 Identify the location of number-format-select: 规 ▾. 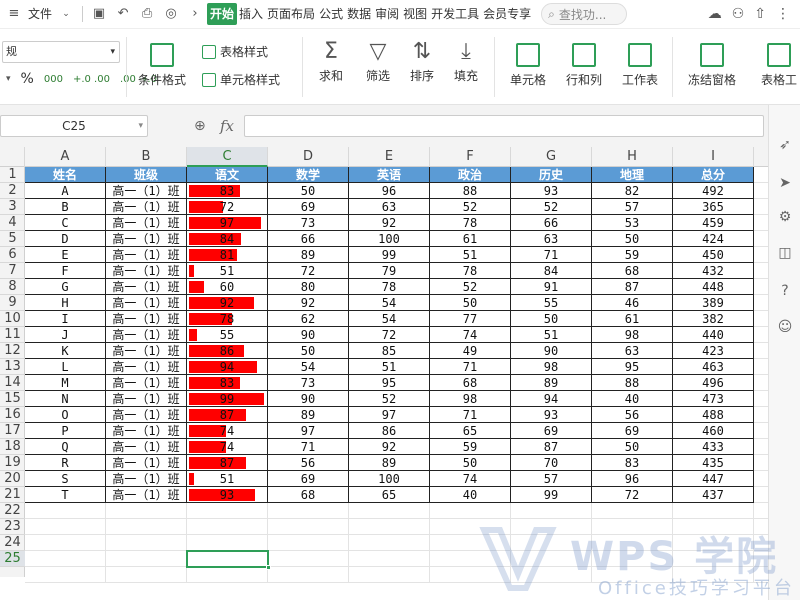
(61, 52).